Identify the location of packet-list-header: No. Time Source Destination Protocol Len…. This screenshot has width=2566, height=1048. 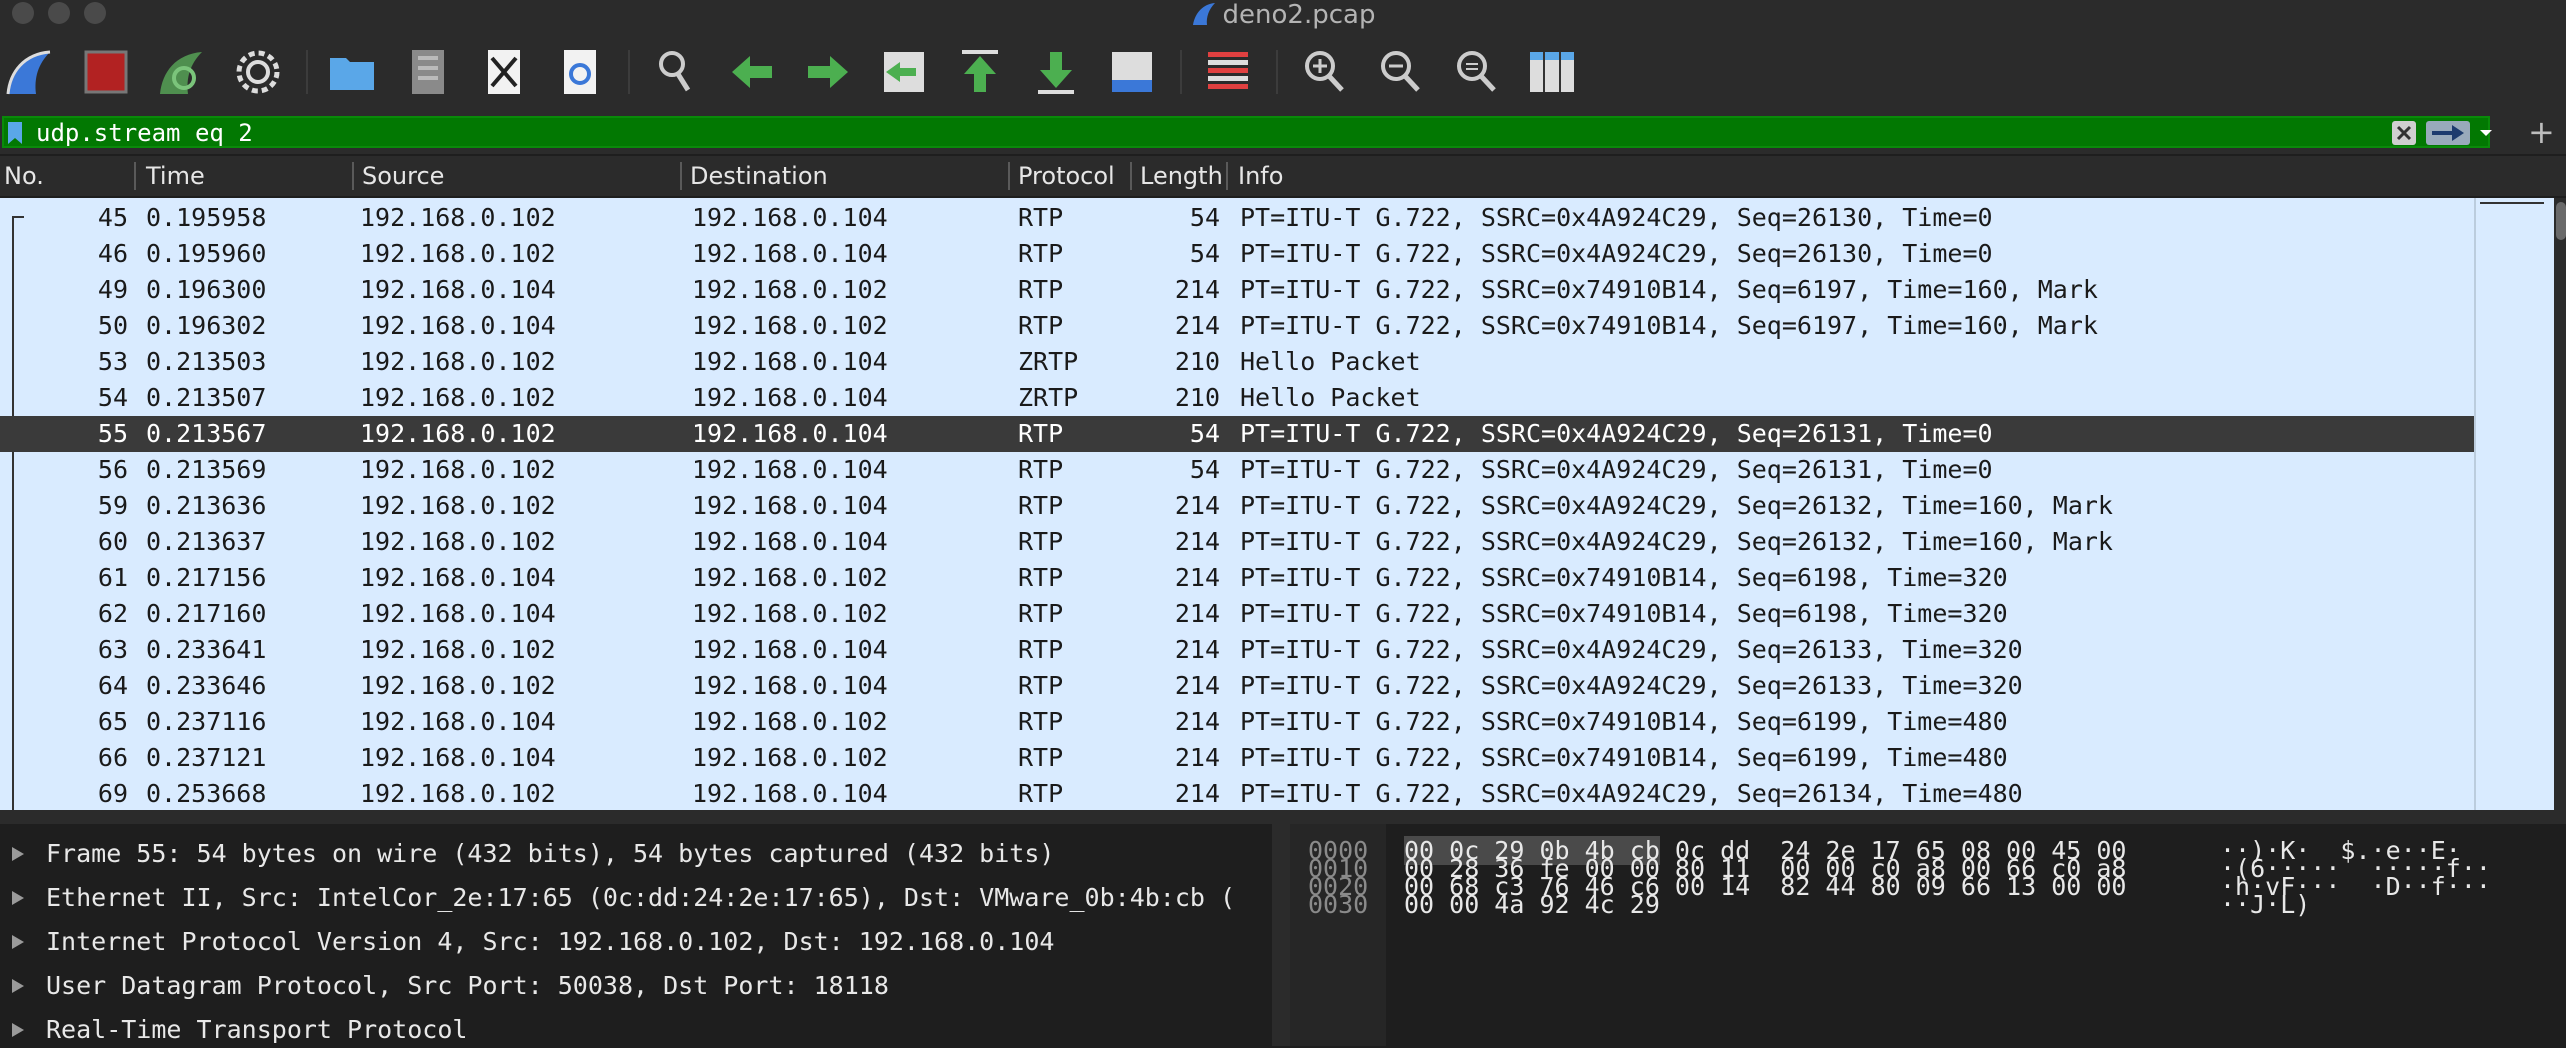
(1283, 176).